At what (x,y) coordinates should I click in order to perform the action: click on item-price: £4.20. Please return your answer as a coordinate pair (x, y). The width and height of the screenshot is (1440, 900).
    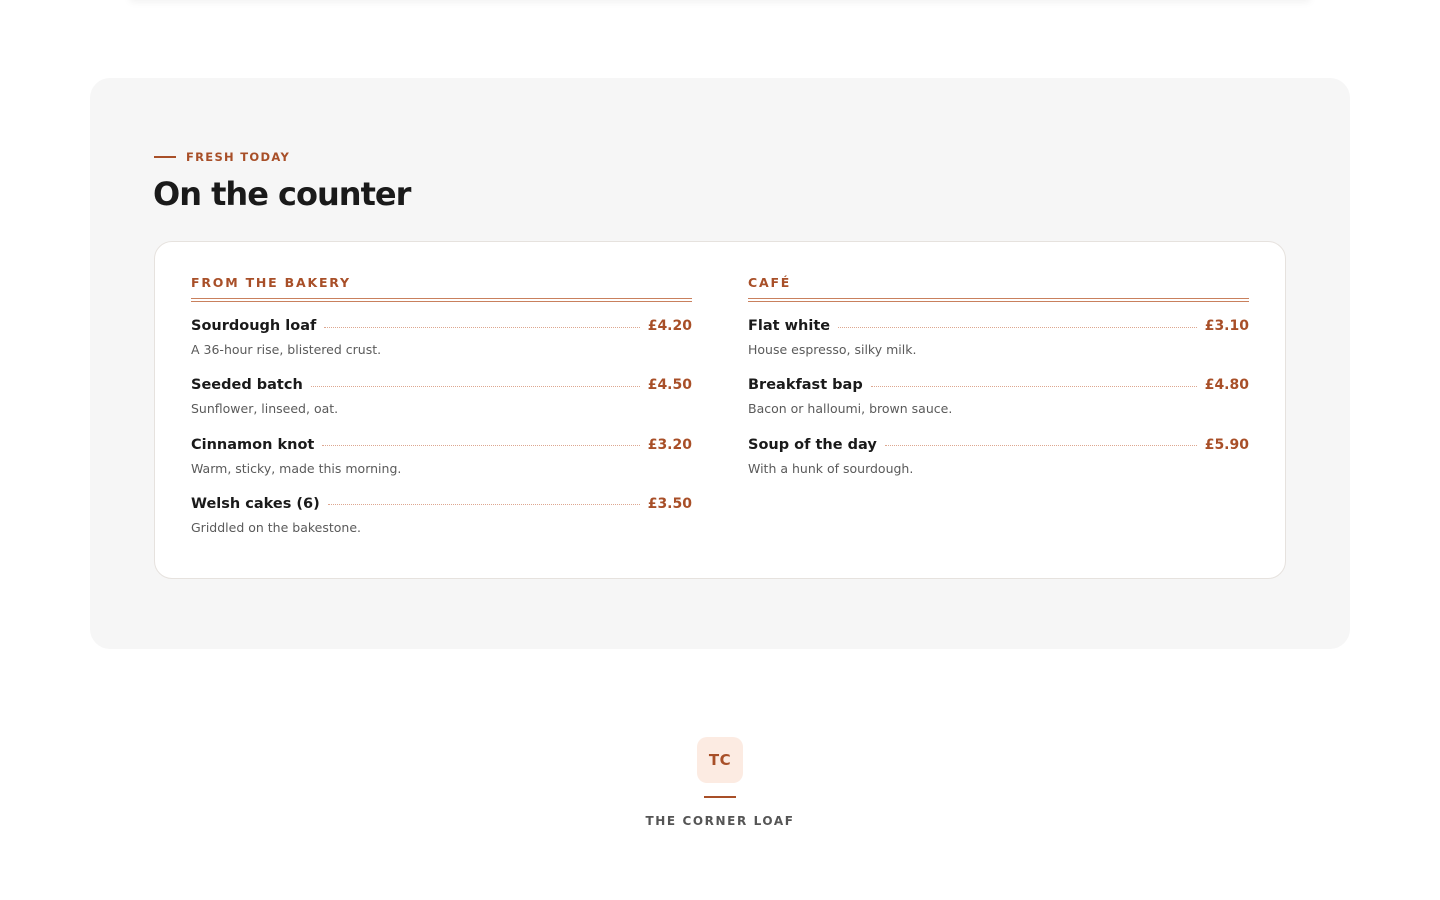
    Looking at the image, I should click on (669, 326).